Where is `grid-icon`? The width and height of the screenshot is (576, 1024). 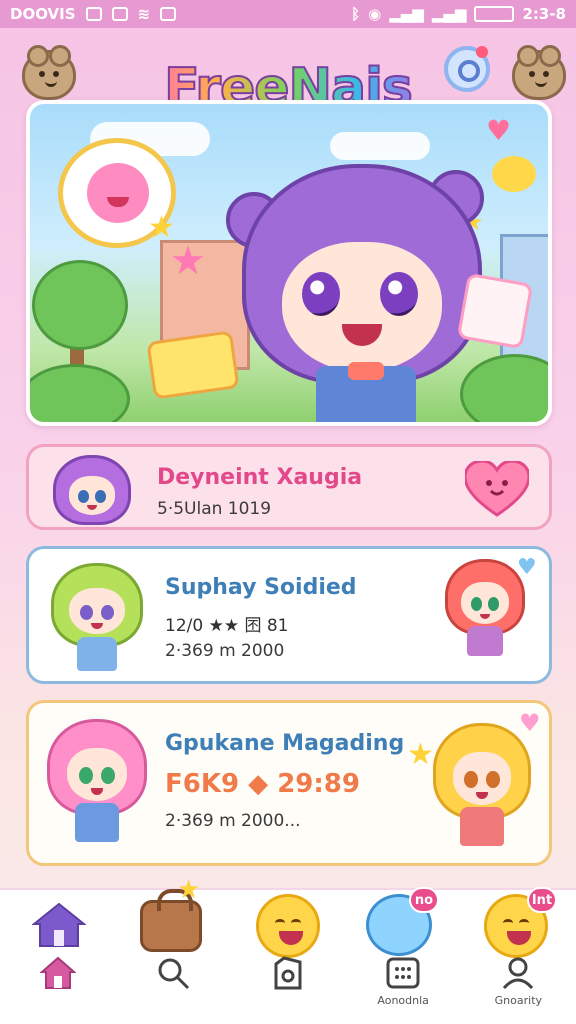 grid-icon is located at coordinates (403, 973).